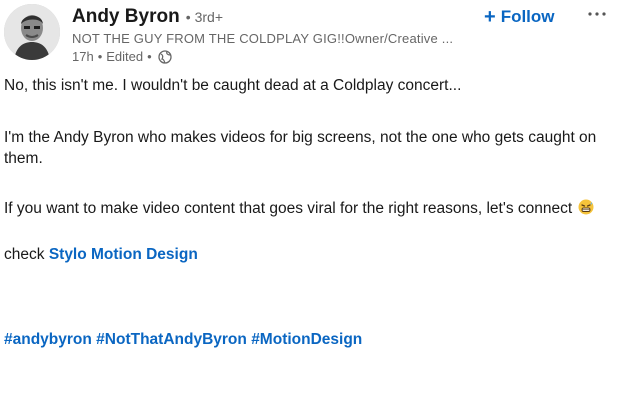 This screenshot has width=619, height=402. I want to click on follow-button: + Follow, so click(519, 17).